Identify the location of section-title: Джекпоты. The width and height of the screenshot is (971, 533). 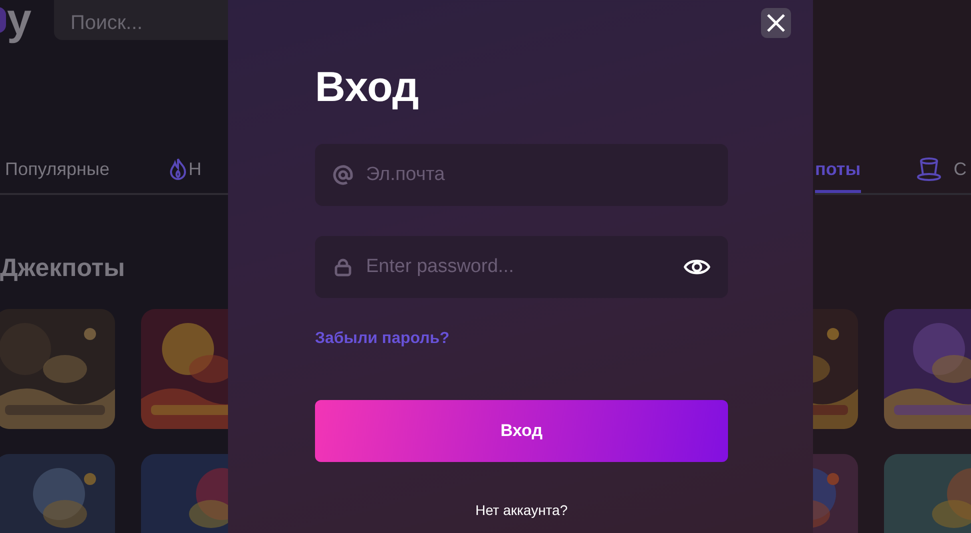
(63, 268).